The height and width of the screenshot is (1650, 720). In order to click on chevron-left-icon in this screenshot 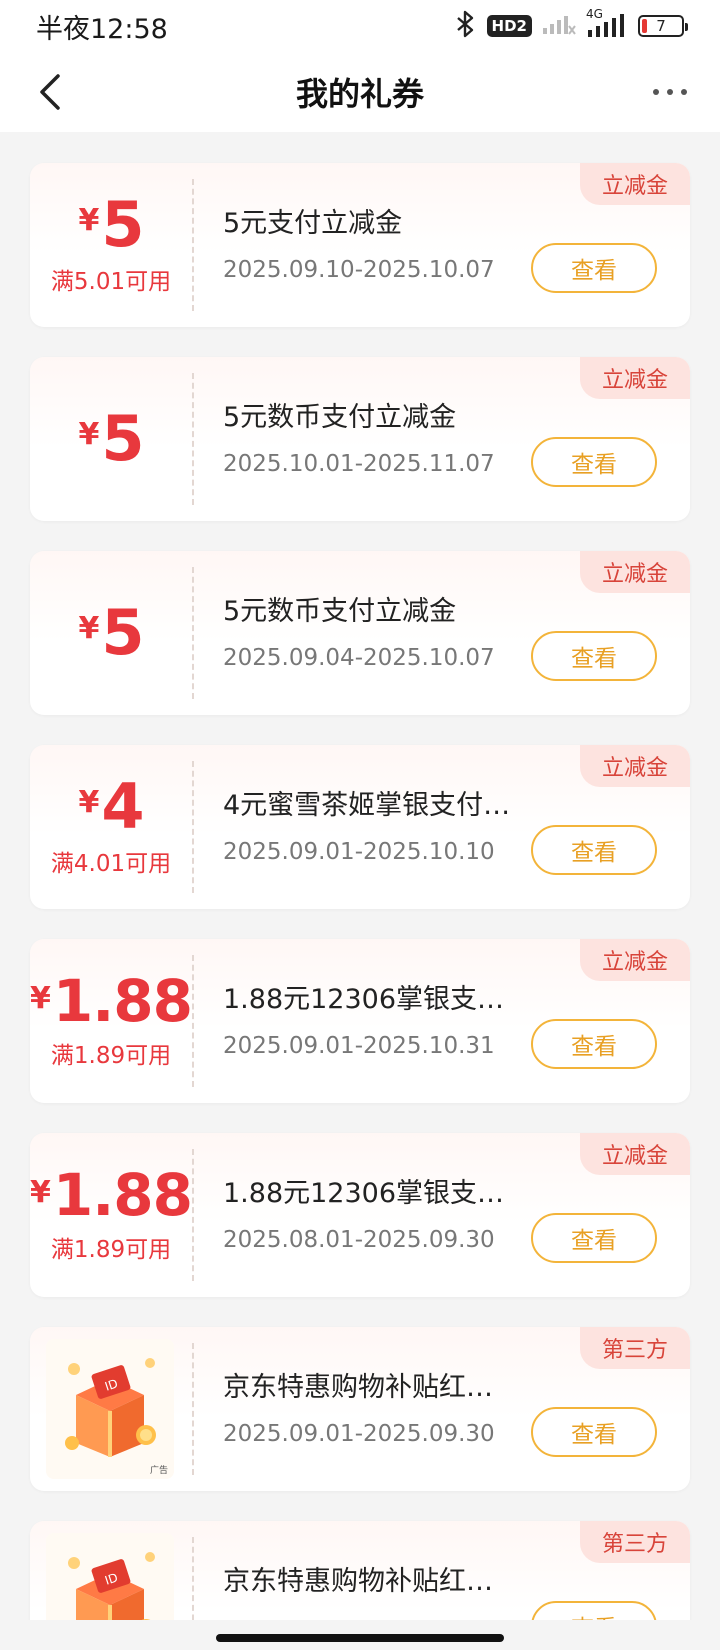, I will do `click(50, 92)`.